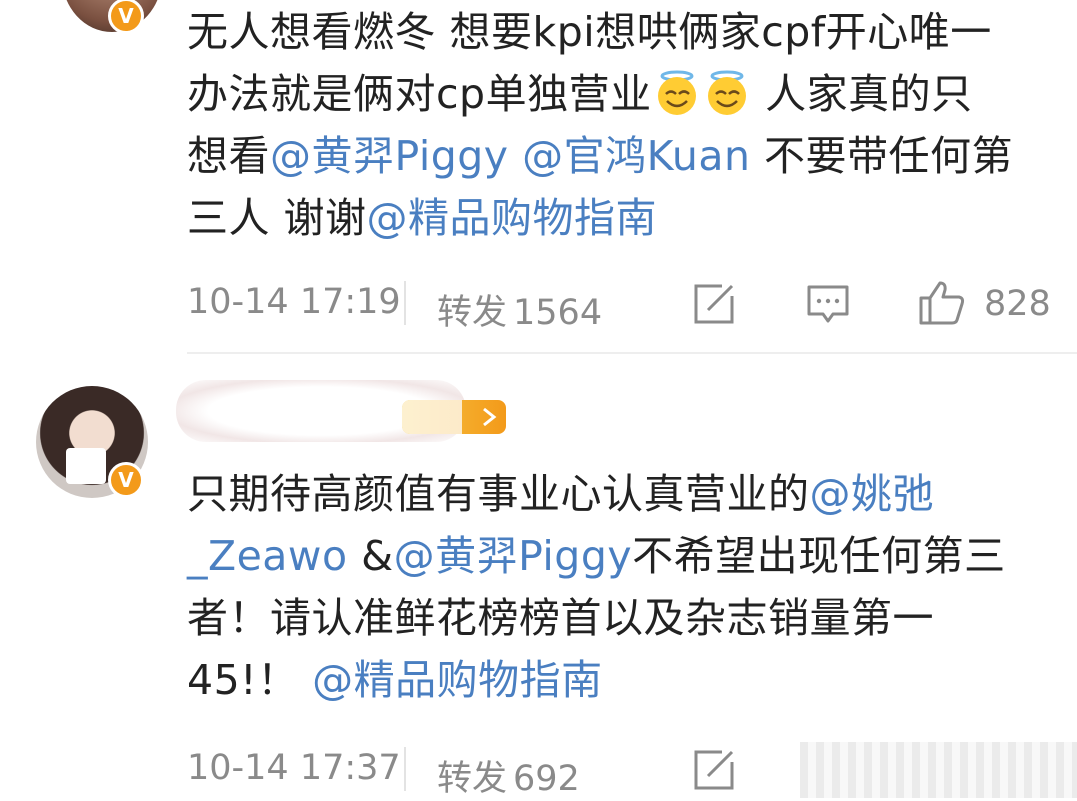  What do you see at coordinates (560, 618) in the screenshot?
I see `comment-line: 者！请认准鲜花榜榜首以及杂志销量第一` at bounding box center [560, 618].